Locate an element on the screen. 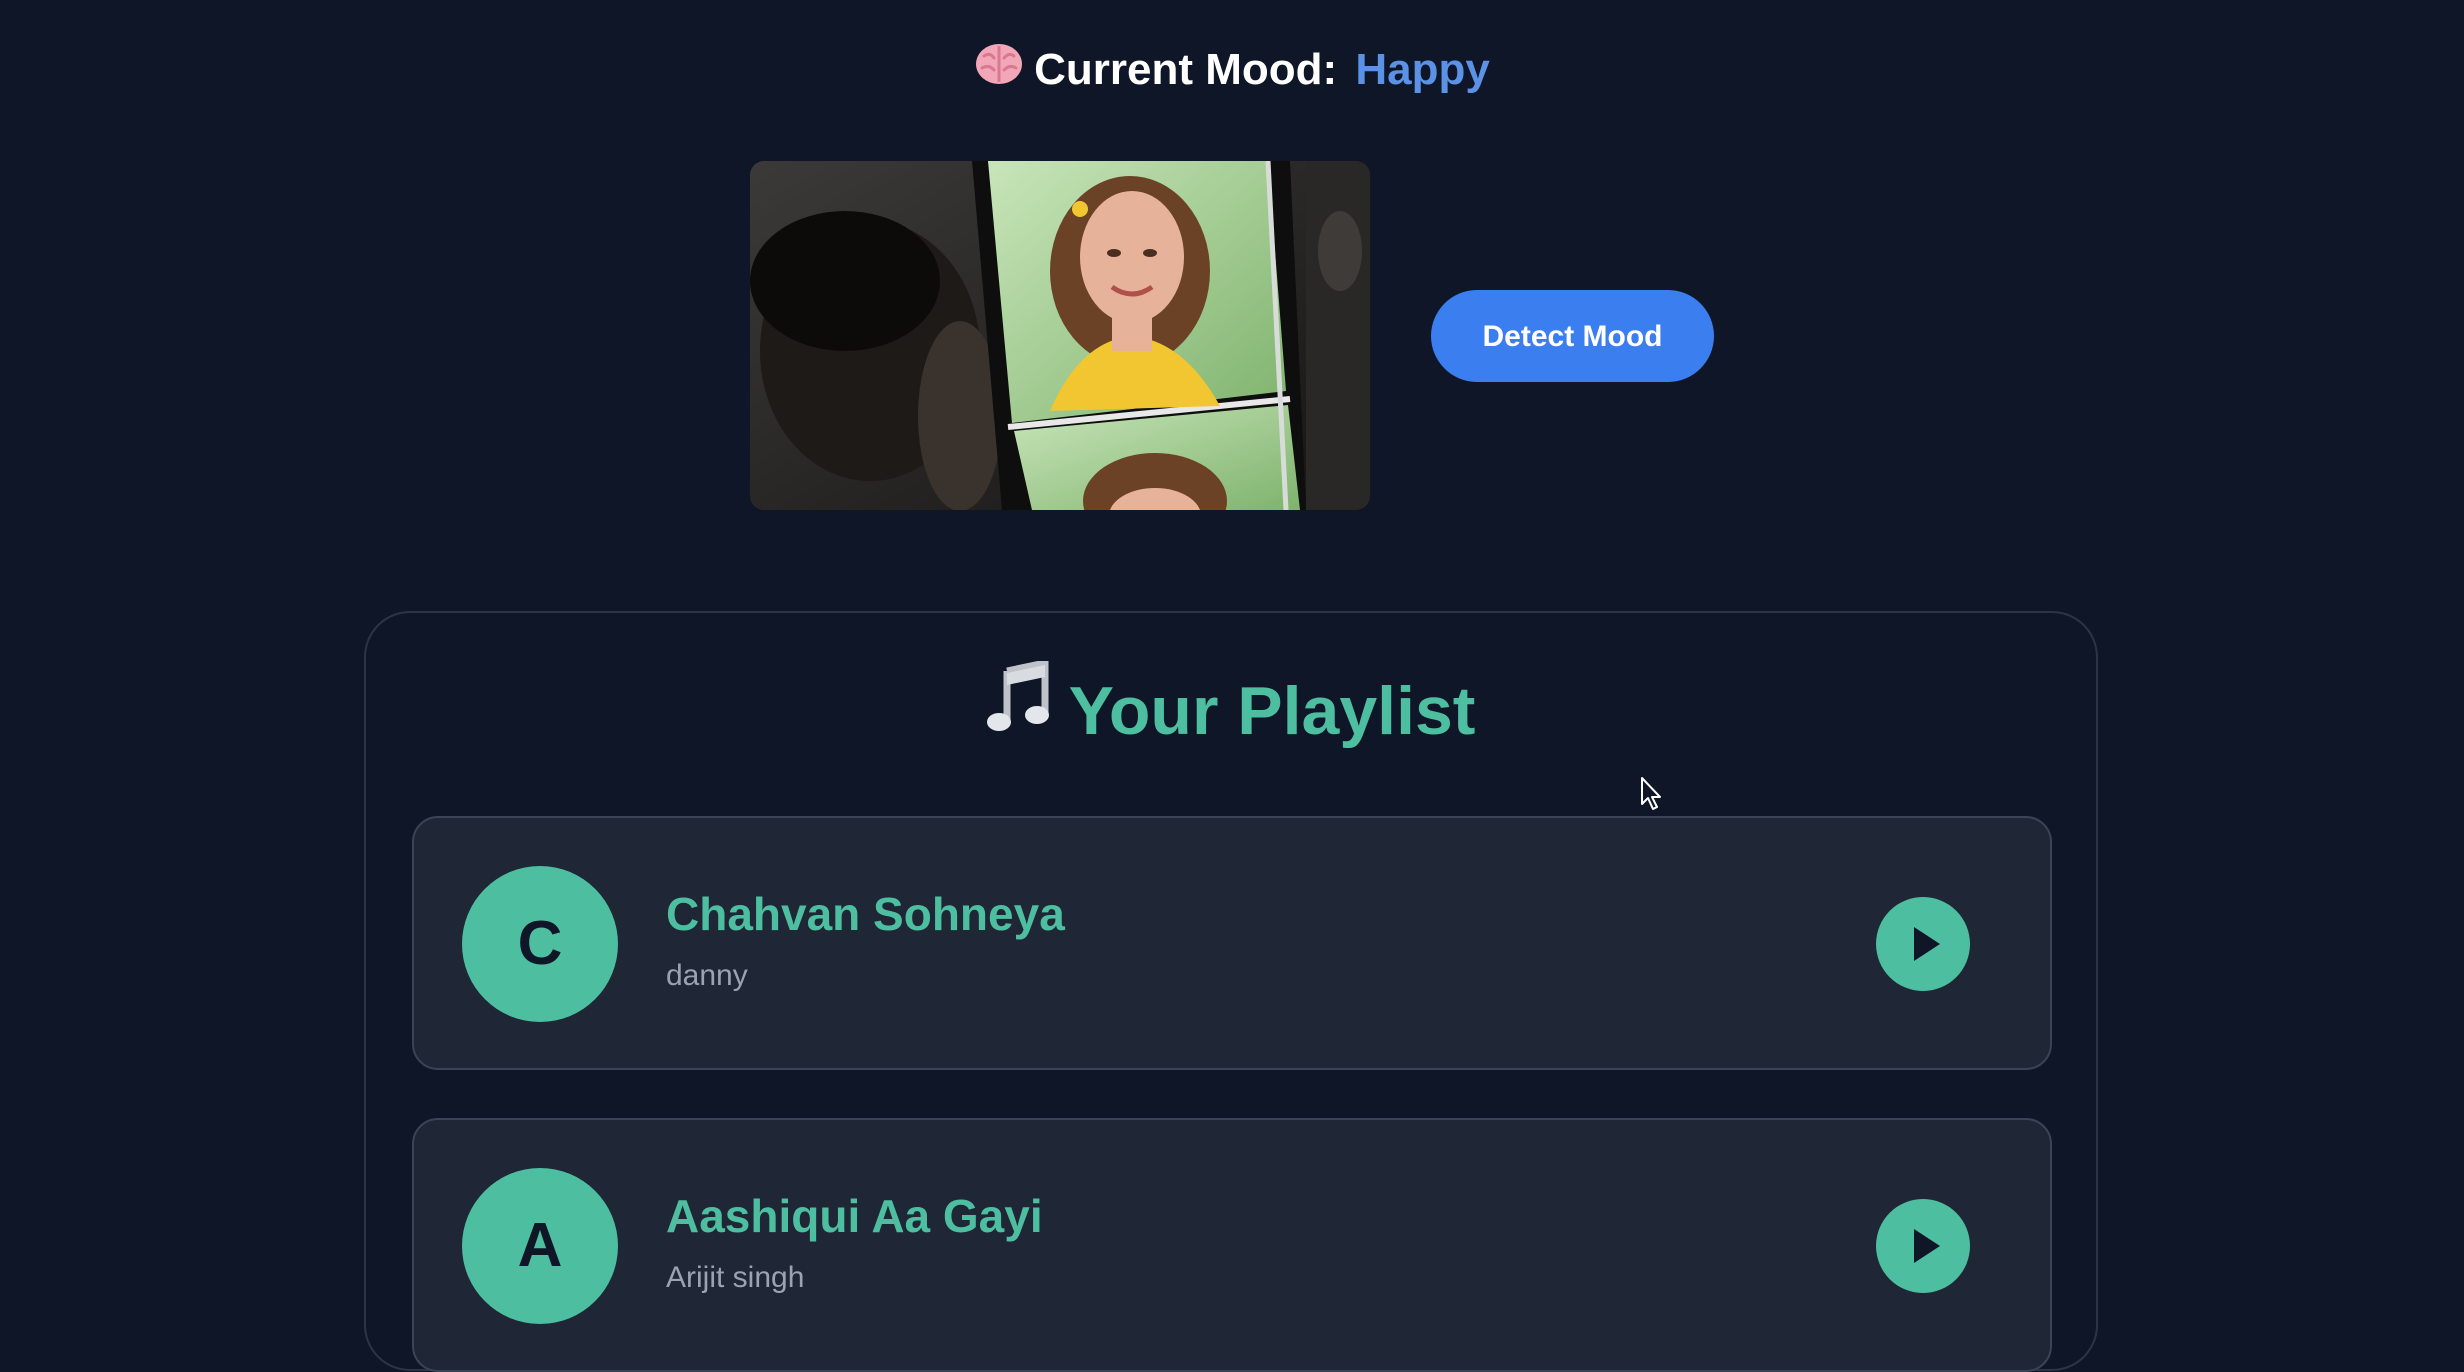 The image size is (2464, 1372). song-card: A Aashiqui Aa Gayi Arijit singh is located at coordinates (1232, 1245).